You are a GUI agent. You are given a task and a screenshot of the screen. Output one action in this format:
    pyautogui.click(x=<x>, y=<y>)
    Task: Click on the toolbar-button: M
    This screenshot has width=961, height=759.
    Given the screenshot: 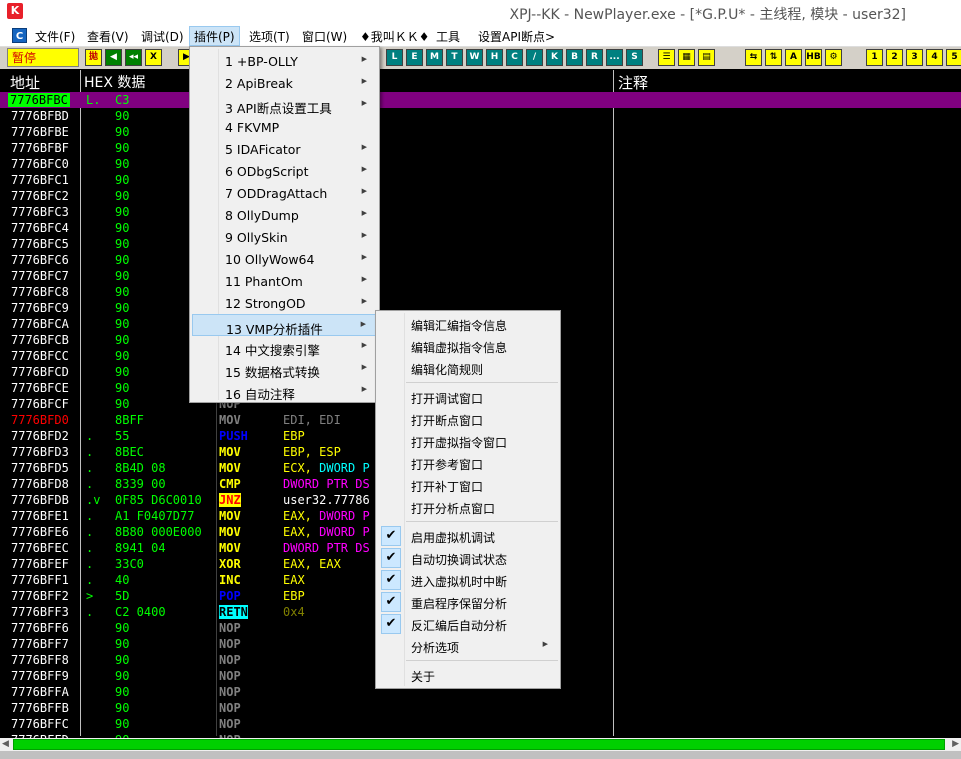 What is the action you would take?
    pyautogui.click(x=434, y=57)
    